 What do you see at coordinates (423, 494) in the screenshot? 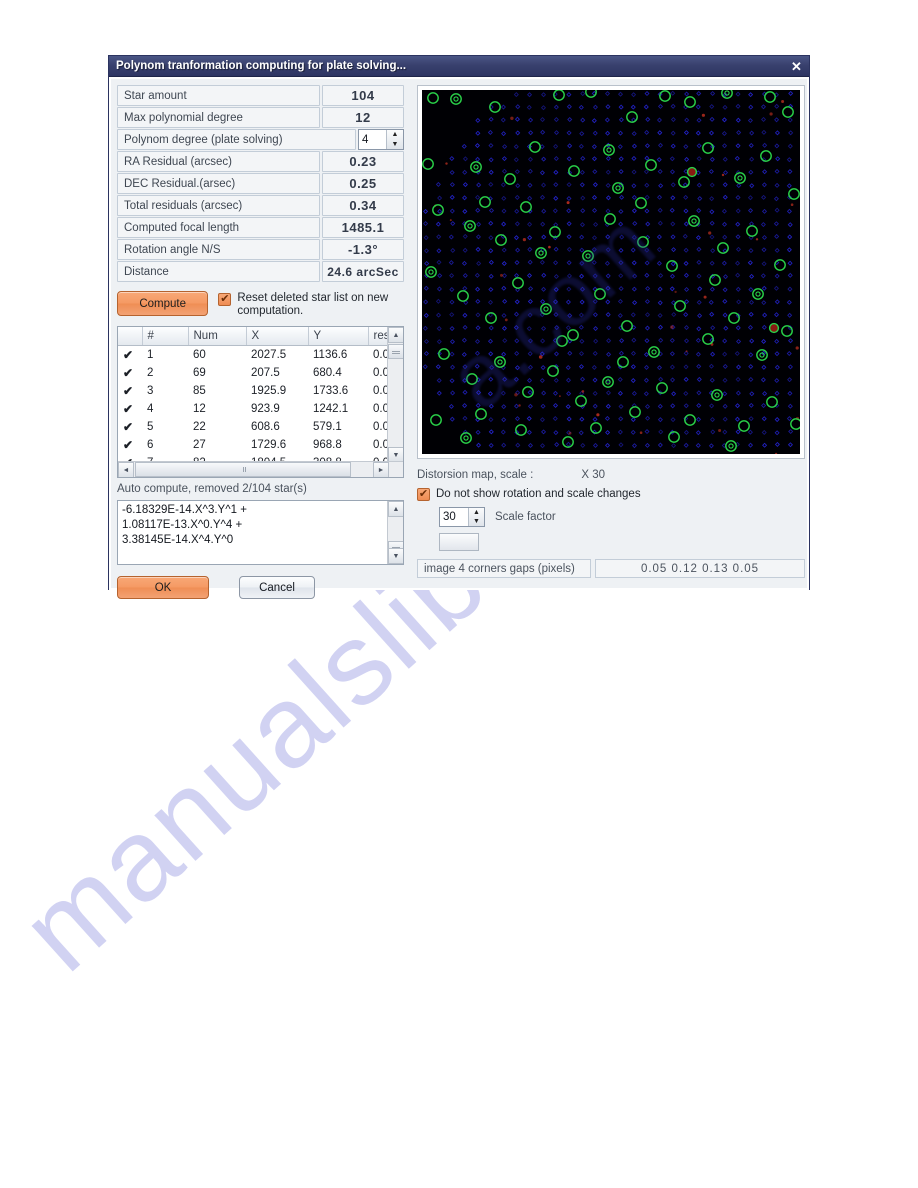
I see `hide-rotation-checkbox: ✔` at bounding box center [423, 494].